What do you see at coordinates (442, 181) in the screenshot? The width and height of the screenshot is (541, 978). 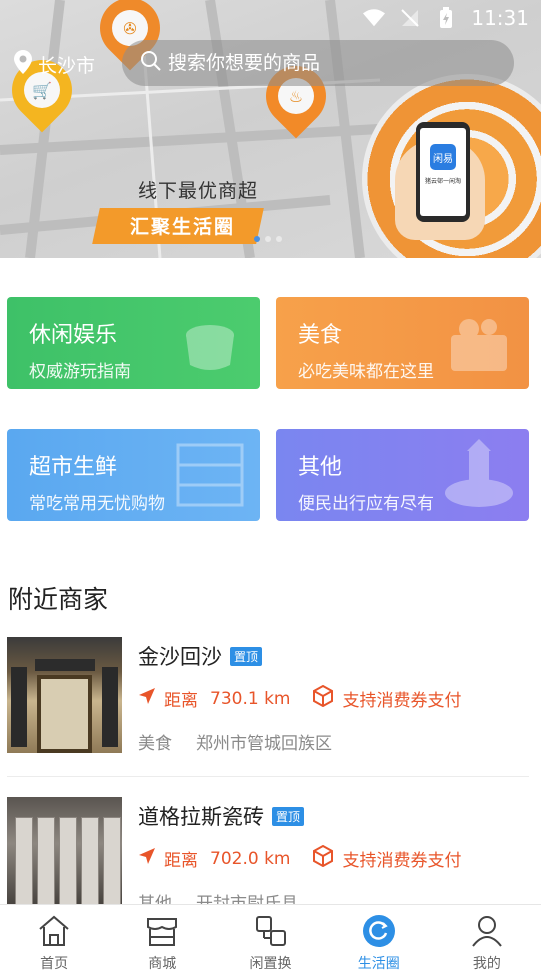 I see `phone-caption: 猪云邨一闲淘` at bounding box center [442, 181].